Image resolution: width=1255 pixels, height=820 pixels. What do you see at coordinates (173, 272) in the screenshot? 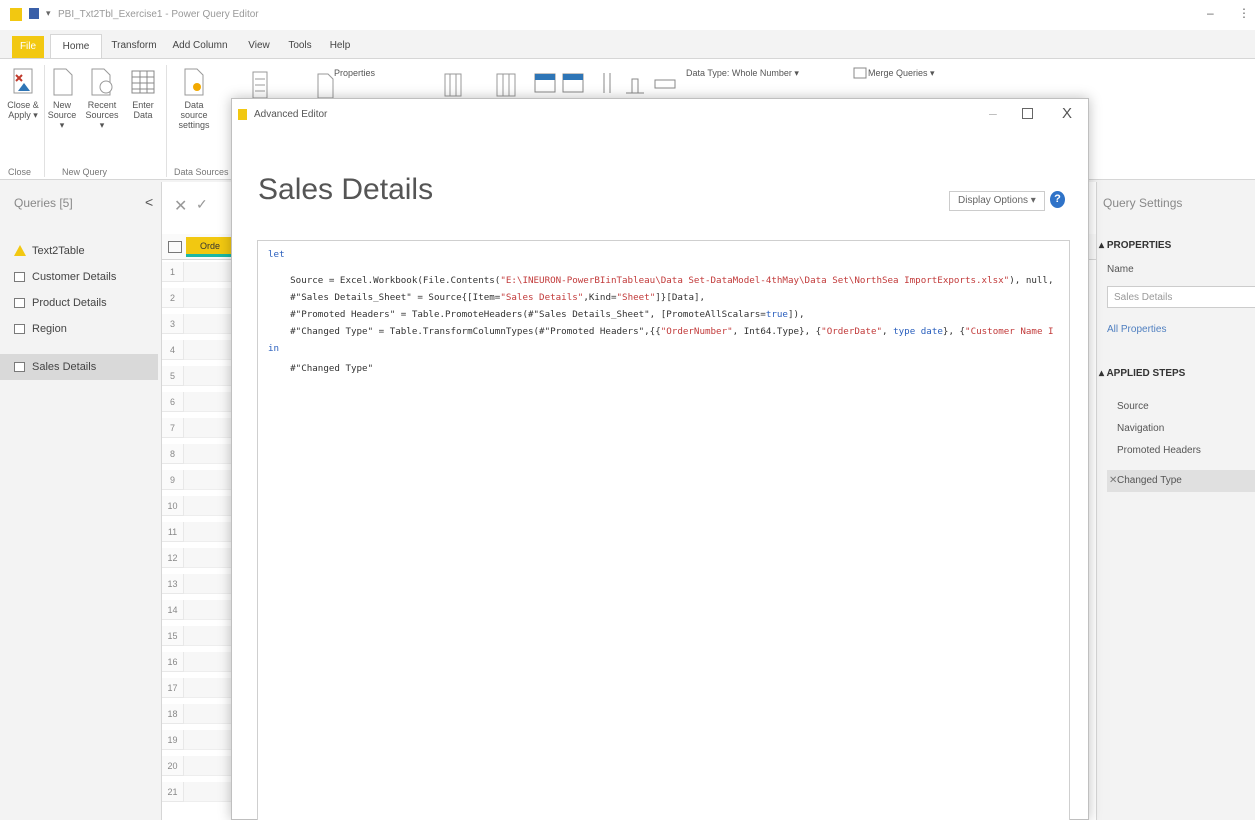
I see `row-number: 1` at bounding box center [173, 272].